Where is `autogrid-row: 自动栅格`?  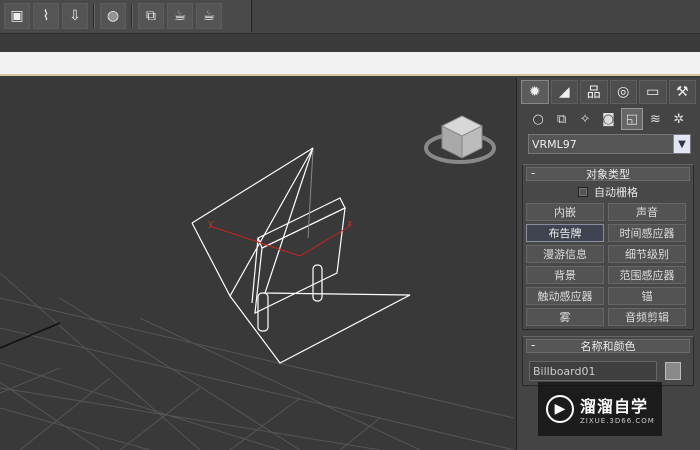 autogrid-row: 自动栅格 is located at coordinates (608, 192).